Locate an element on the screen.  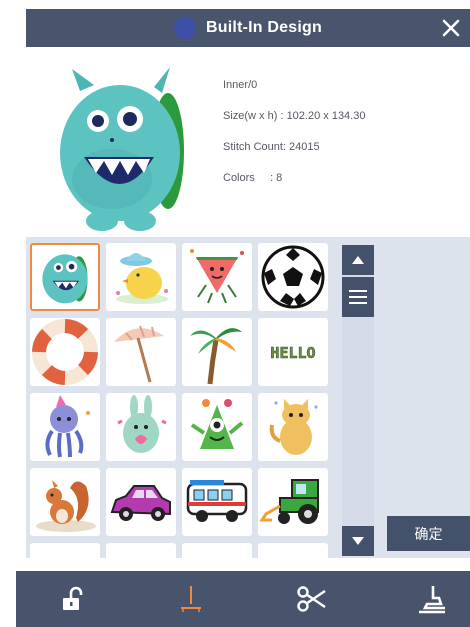
color-count: Colors : 8 is located at coordinates (253, 178).